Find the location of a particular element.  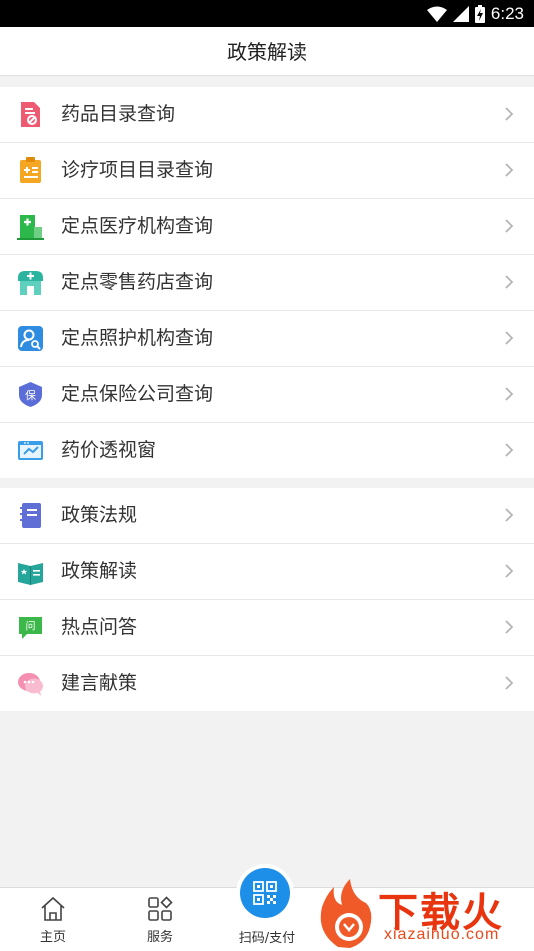

suggestion-chat-icon is located at coordinates (30, 684).